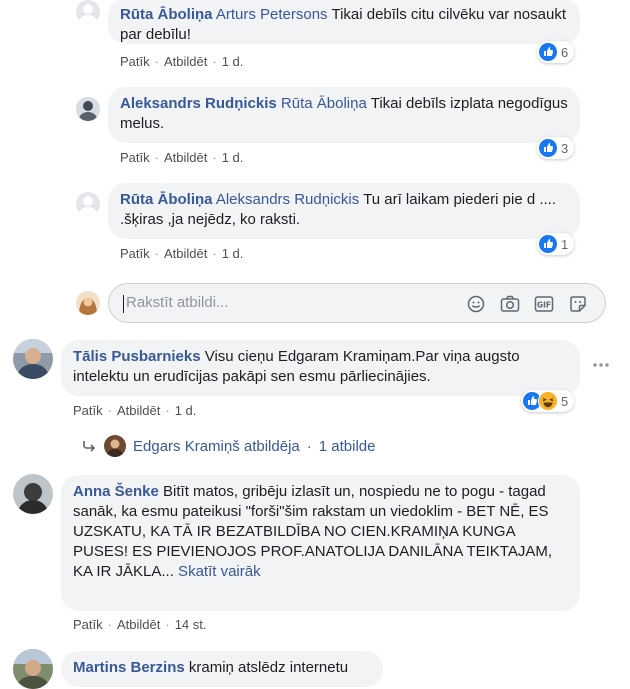 Image resolution: width=630 pixels, height=689 pixels. Describe the element at coordinates (601, 365) in the screenshot. I see `more-options-icon` at that location.